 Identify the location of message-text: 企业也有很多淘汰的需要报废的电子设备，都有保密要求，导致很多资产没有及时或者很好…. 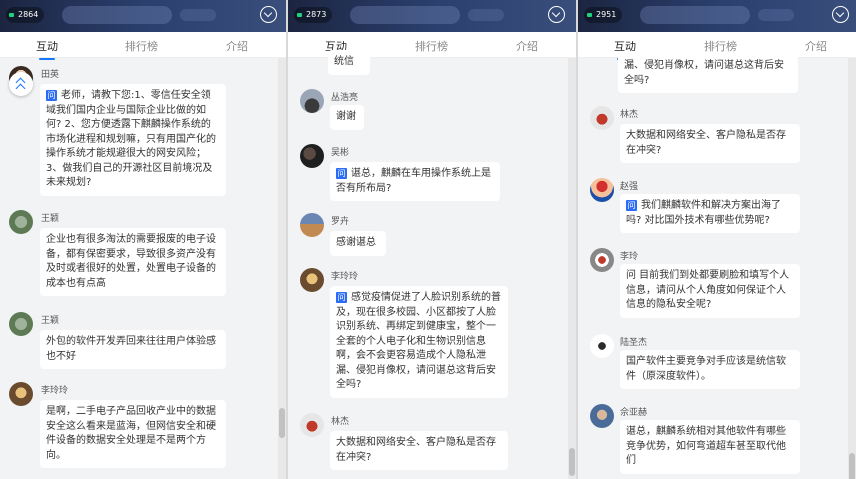
(131, 261).